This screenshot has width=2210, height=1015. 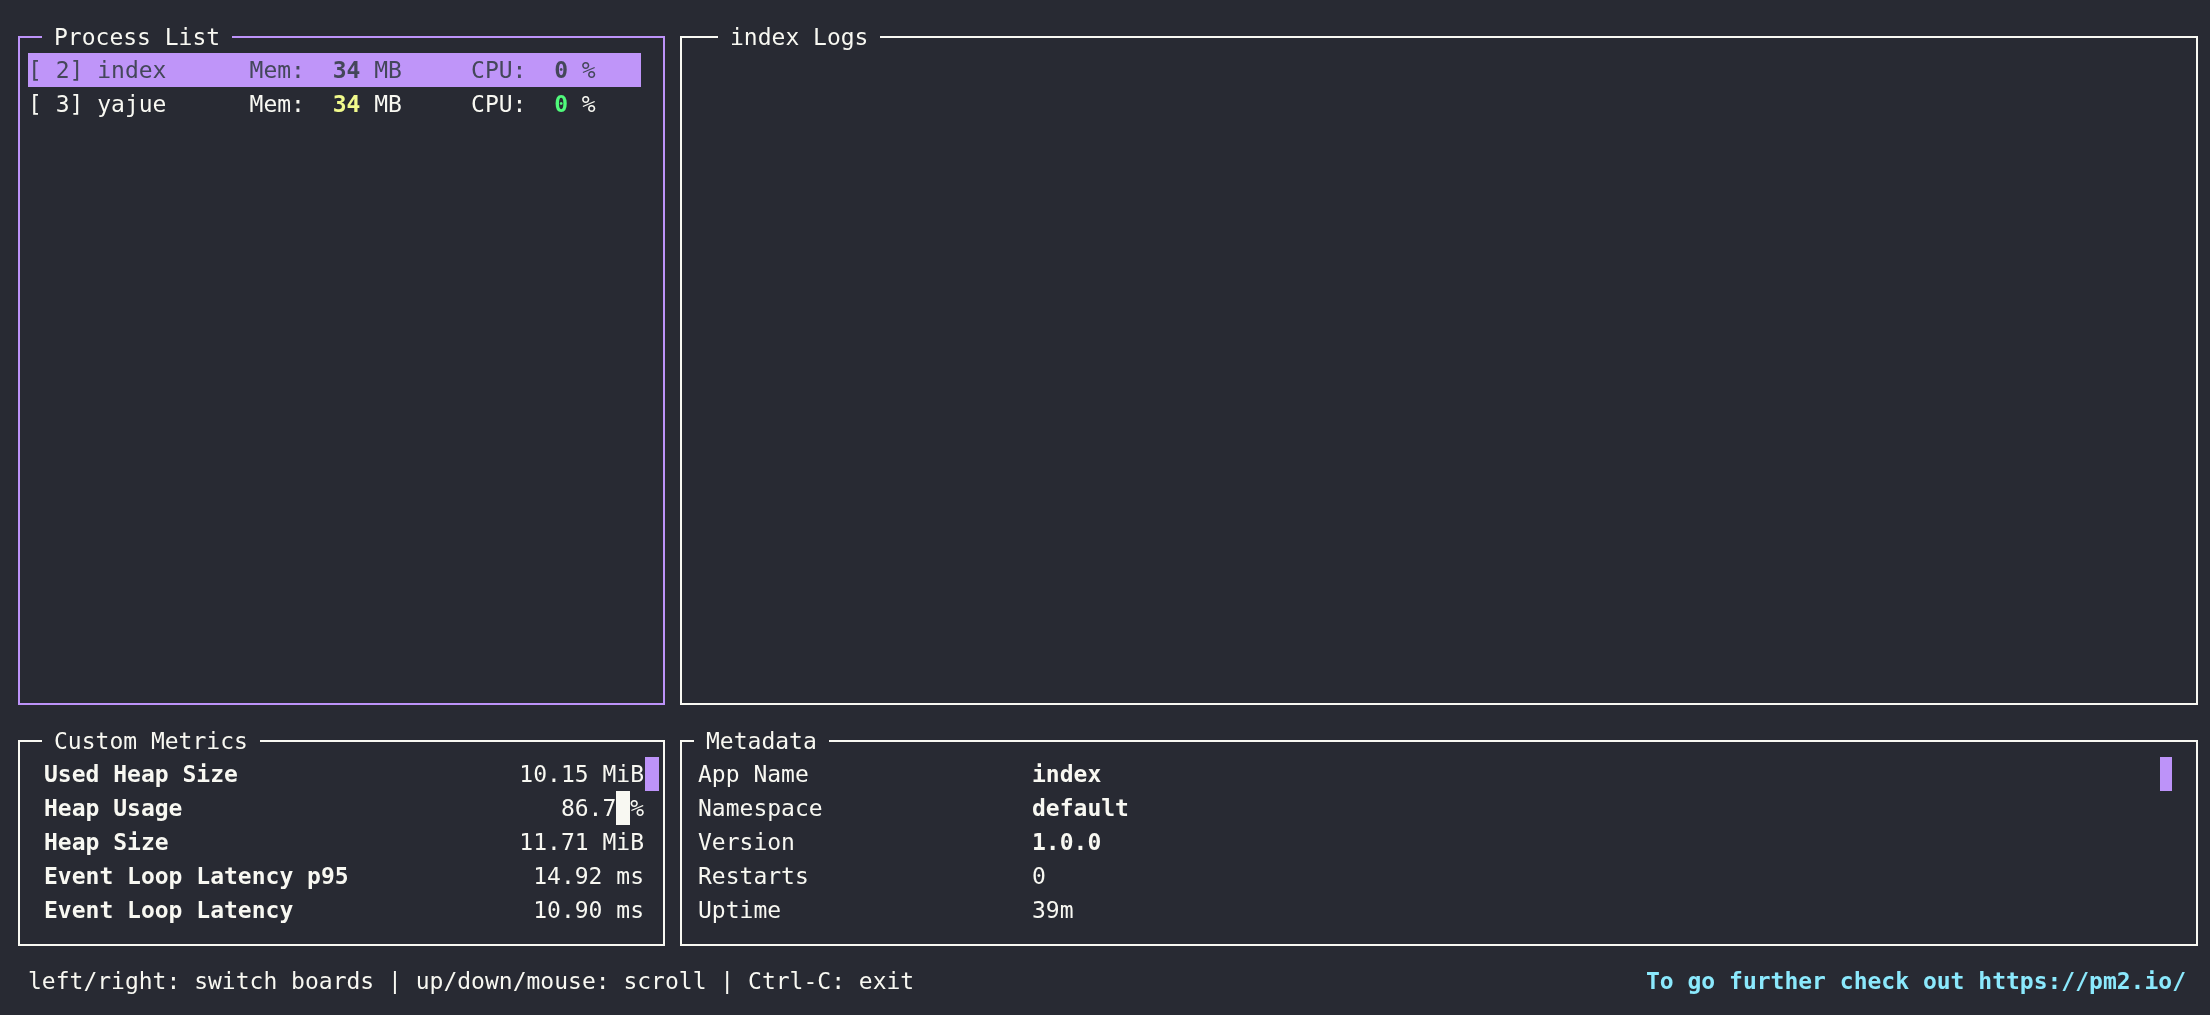 What do you see at coordinates (754, 876) in the screenshot?
I see `metadata-label: Restarts` at bounding box center [754, 876].